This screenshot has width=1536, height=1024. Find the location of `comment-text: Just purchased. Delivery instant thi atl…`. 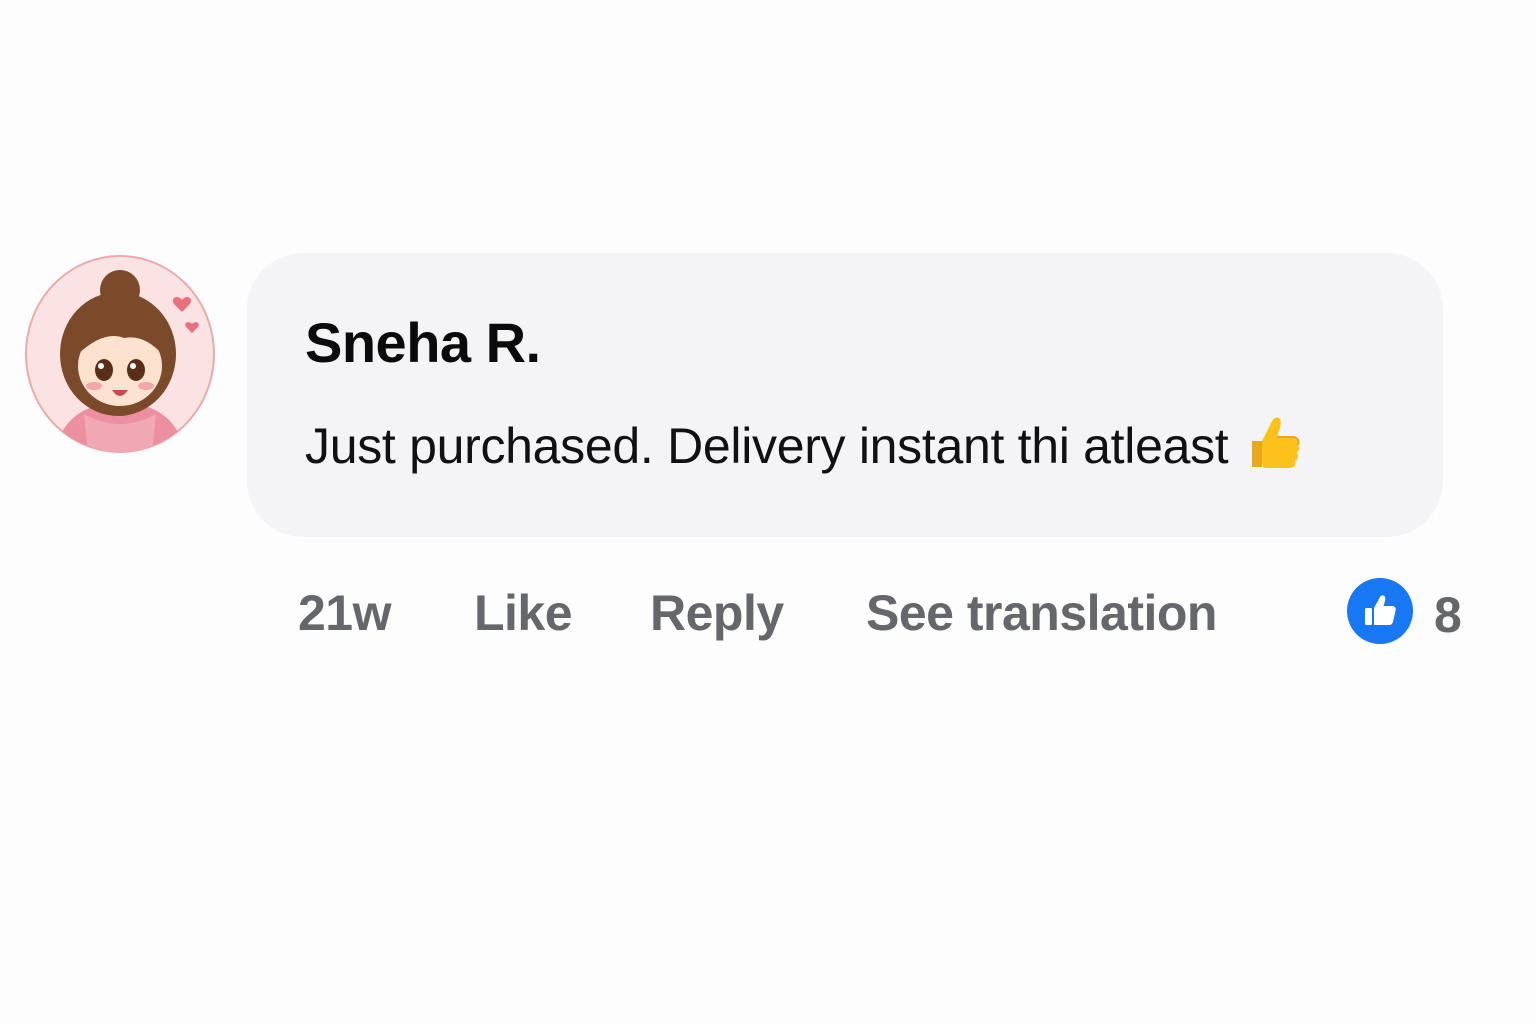

comment-text: Just purchased. Delivery instant thi atl… is located at coordinates (767, 446).